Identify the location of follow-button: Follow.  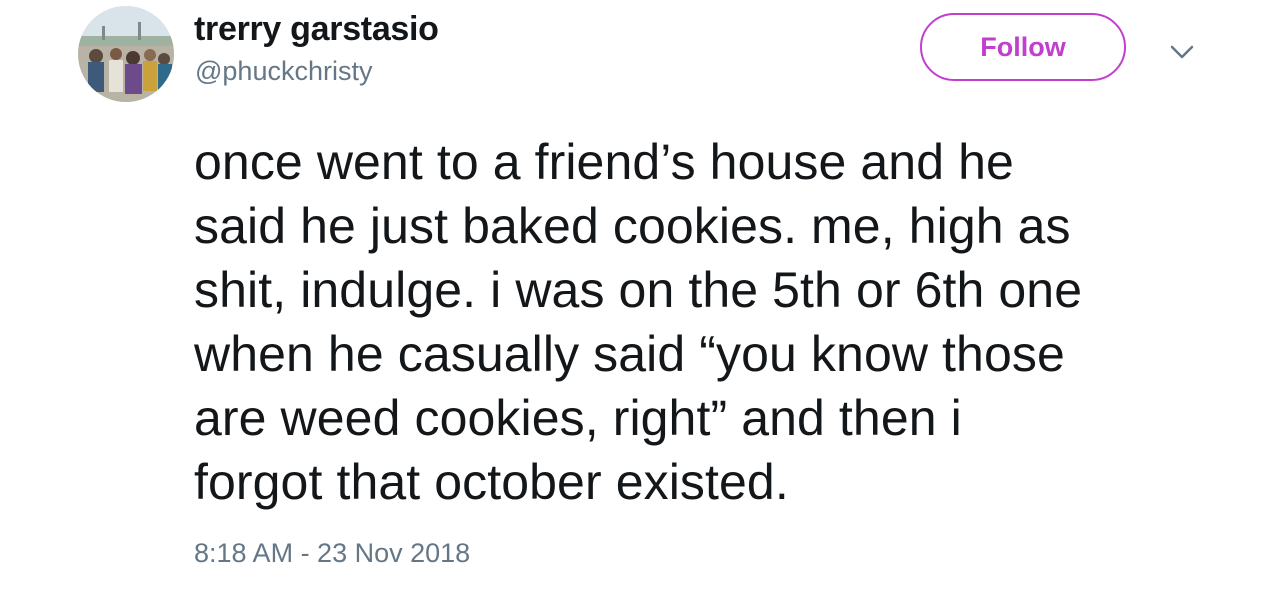
(1023, 47).